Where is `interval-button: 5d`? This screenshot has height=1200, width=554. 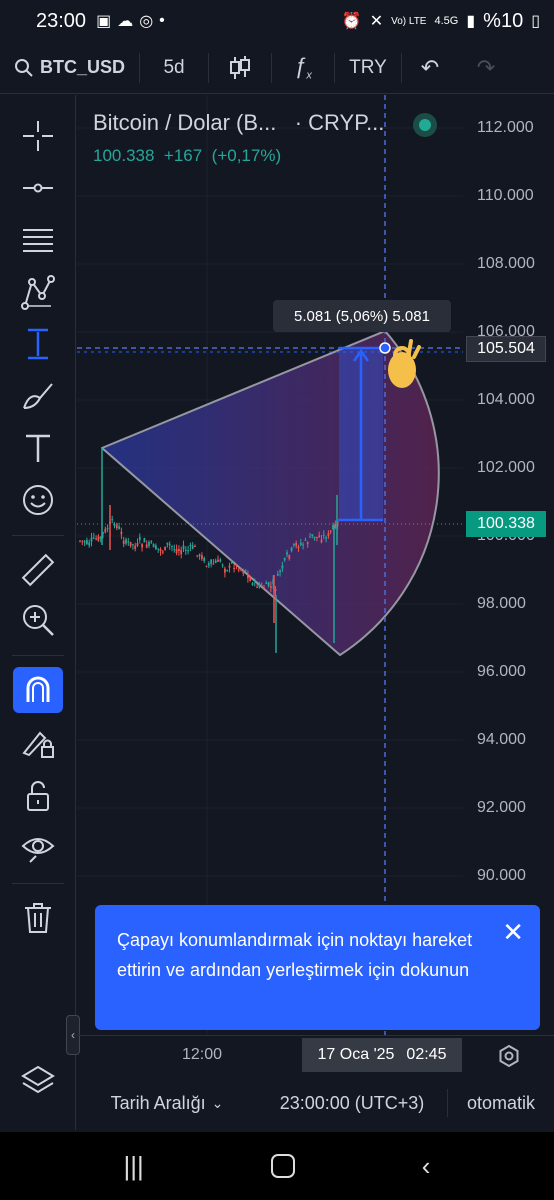
interval-button: 5d is located at coordinates (174, 67).